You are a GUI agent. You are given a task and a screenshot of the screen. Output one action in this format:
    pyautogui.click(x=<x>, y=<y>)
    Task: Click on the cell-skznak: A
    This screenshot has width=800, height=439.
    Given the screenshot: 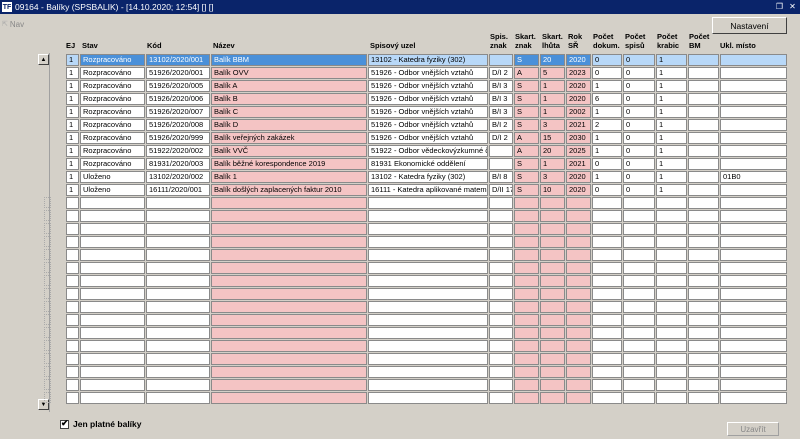 What is the action you would take?
    pyautogui.click(x=526, y=151)
    